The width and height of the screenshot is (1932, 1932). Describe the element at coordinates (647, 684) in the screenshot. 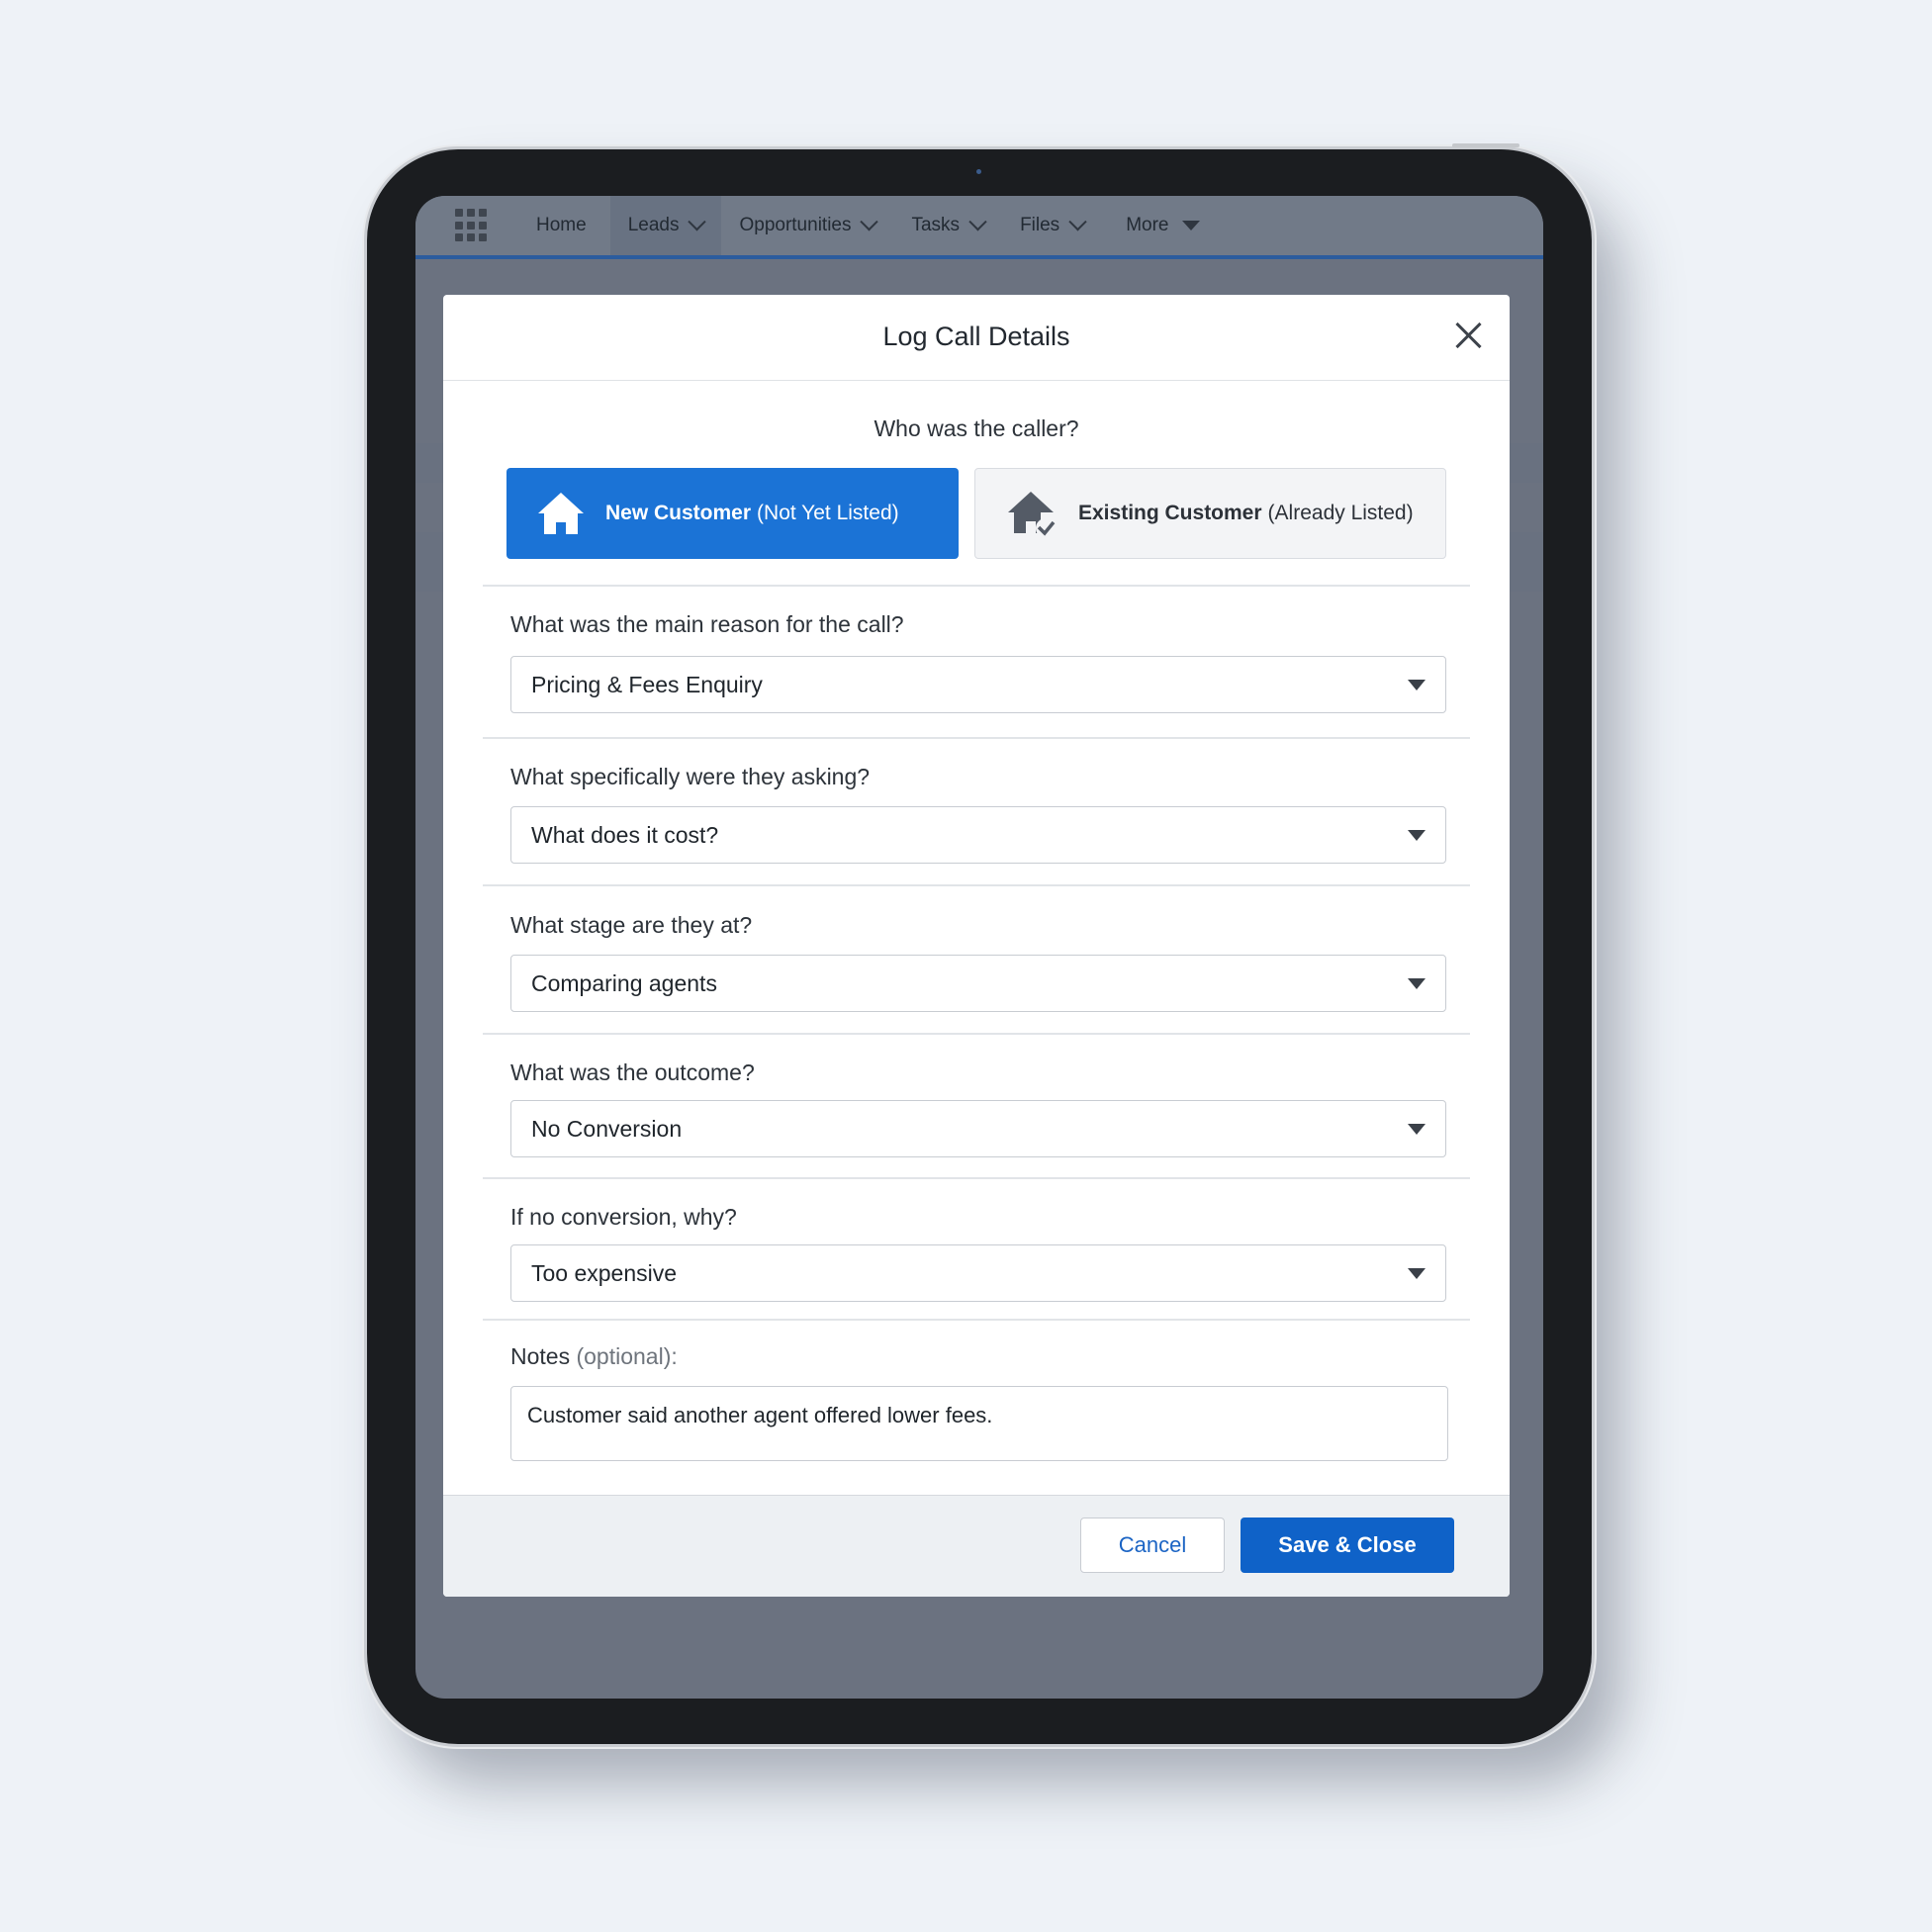

I see `select-value: Pricing & Fees Enquiry` at that location.